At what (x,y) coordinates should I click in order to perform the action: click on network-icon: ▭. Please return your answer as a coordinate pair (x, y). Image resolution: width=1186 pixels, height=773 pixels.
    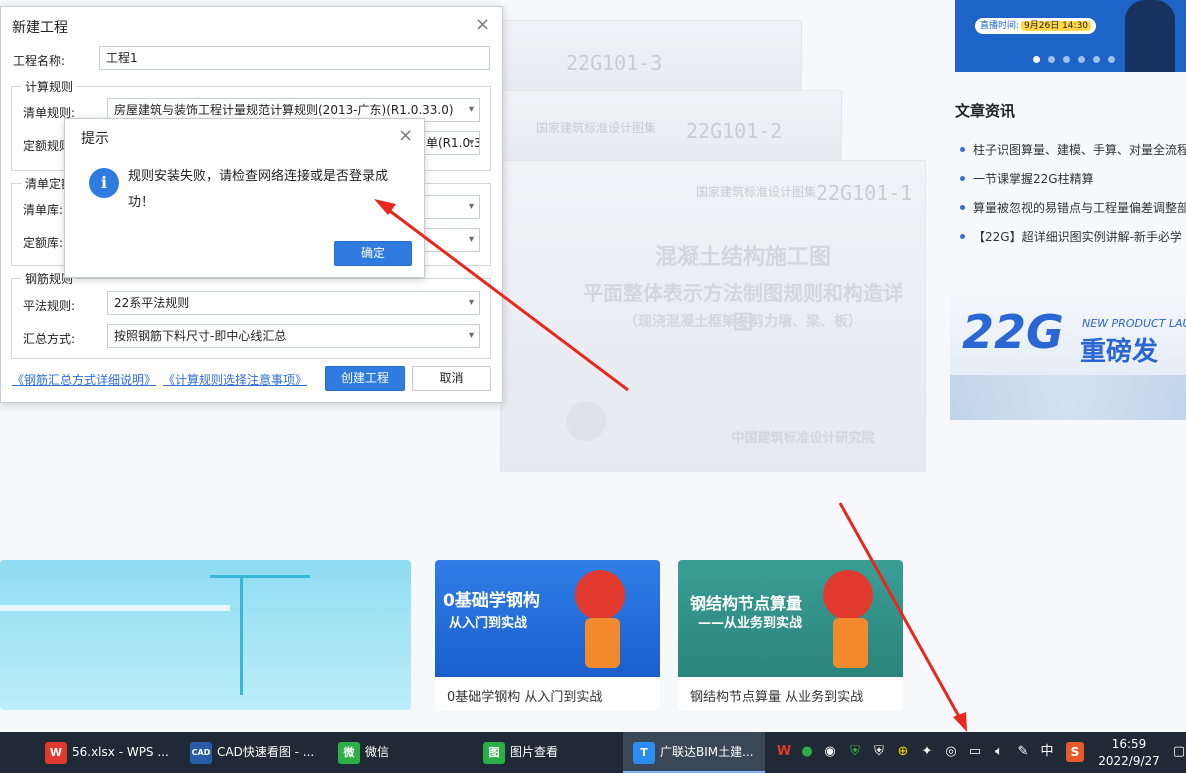
    Looking at the image, I should click on (975, 752).